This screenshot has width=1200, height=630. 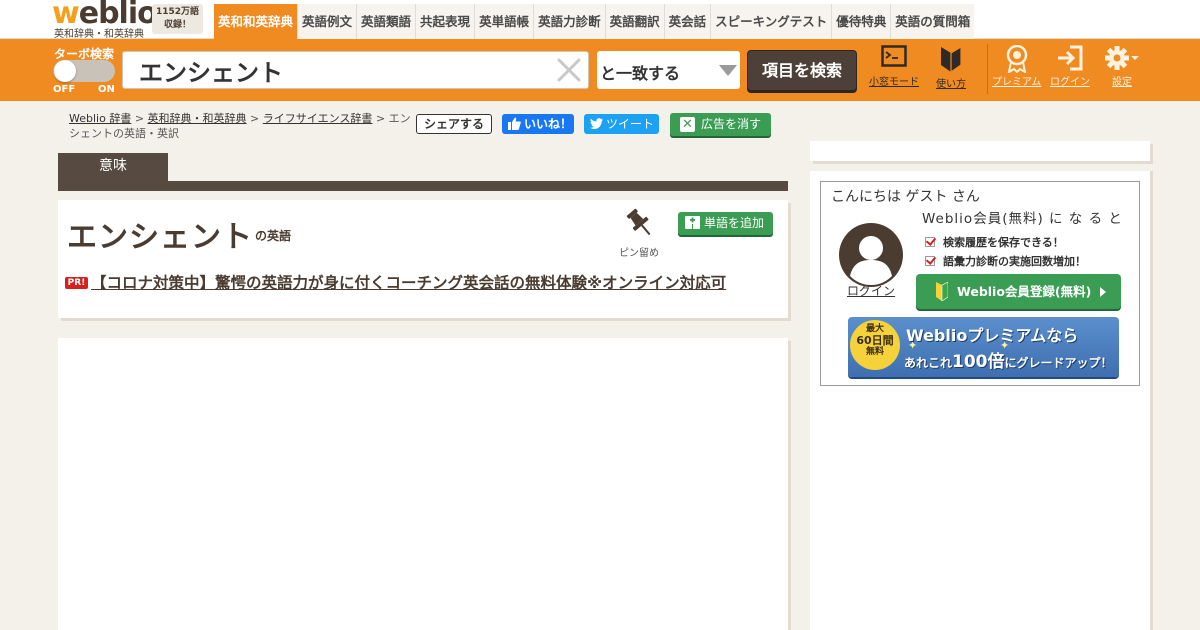 I want to click on tab-speaking-test: スピーキングテスト, so click(x=771, y=21).